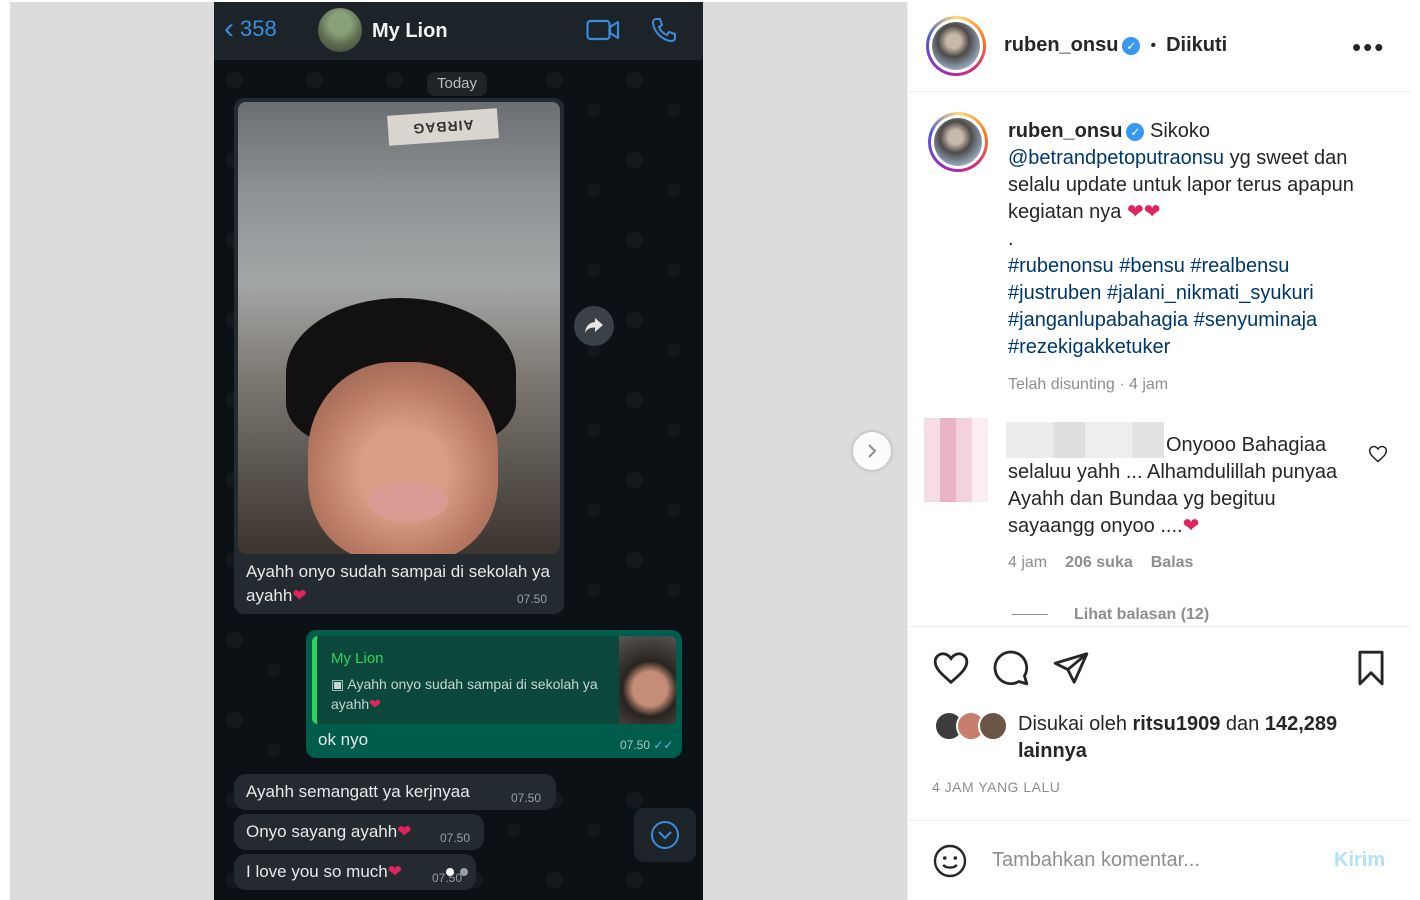  What do you see at coordinates (403, 458) in the screenshot?
I see `photo-face` at bounding box center [403, 458].